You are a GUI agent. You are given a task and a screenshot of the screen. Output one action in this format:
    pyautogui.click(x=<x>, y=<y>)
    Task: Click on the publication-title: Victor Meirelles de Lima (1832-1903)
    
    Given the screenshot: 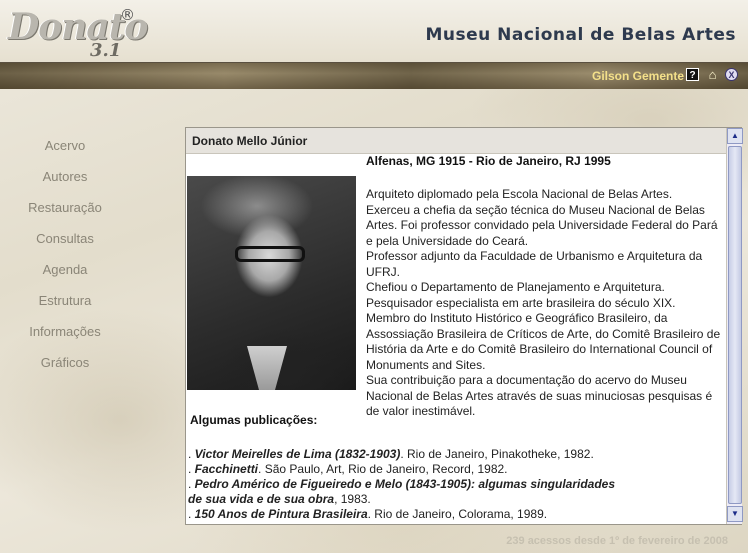 What is the action you would take?
    pyautogui.click(x=297, y=454)
    